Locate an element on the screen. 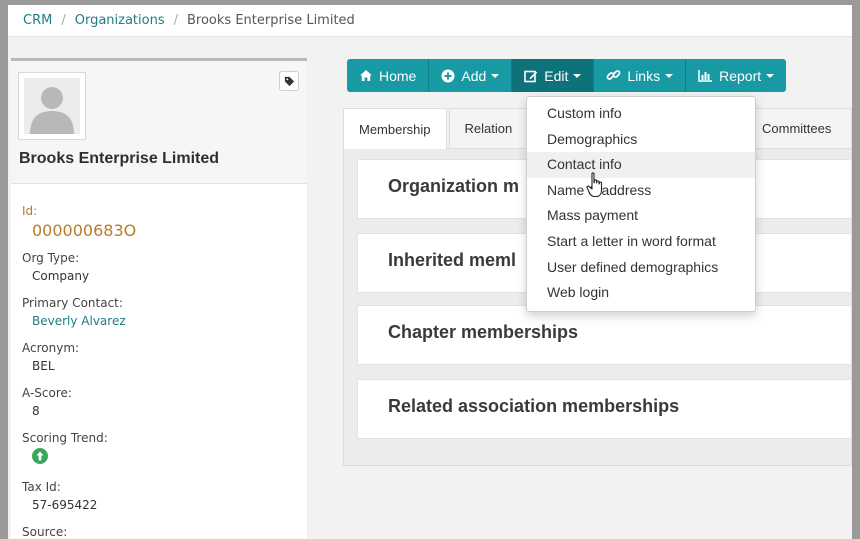  breadcrumb-crm: CRM is located at coordinates (37, 20).